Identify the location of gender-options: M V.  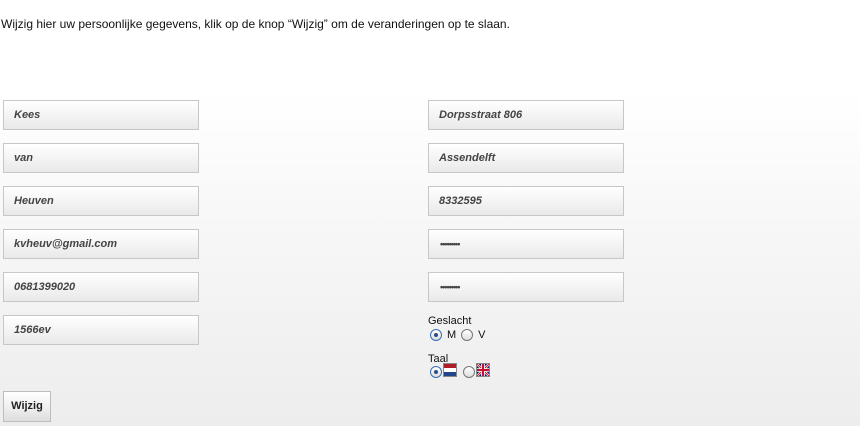
(458, 335).